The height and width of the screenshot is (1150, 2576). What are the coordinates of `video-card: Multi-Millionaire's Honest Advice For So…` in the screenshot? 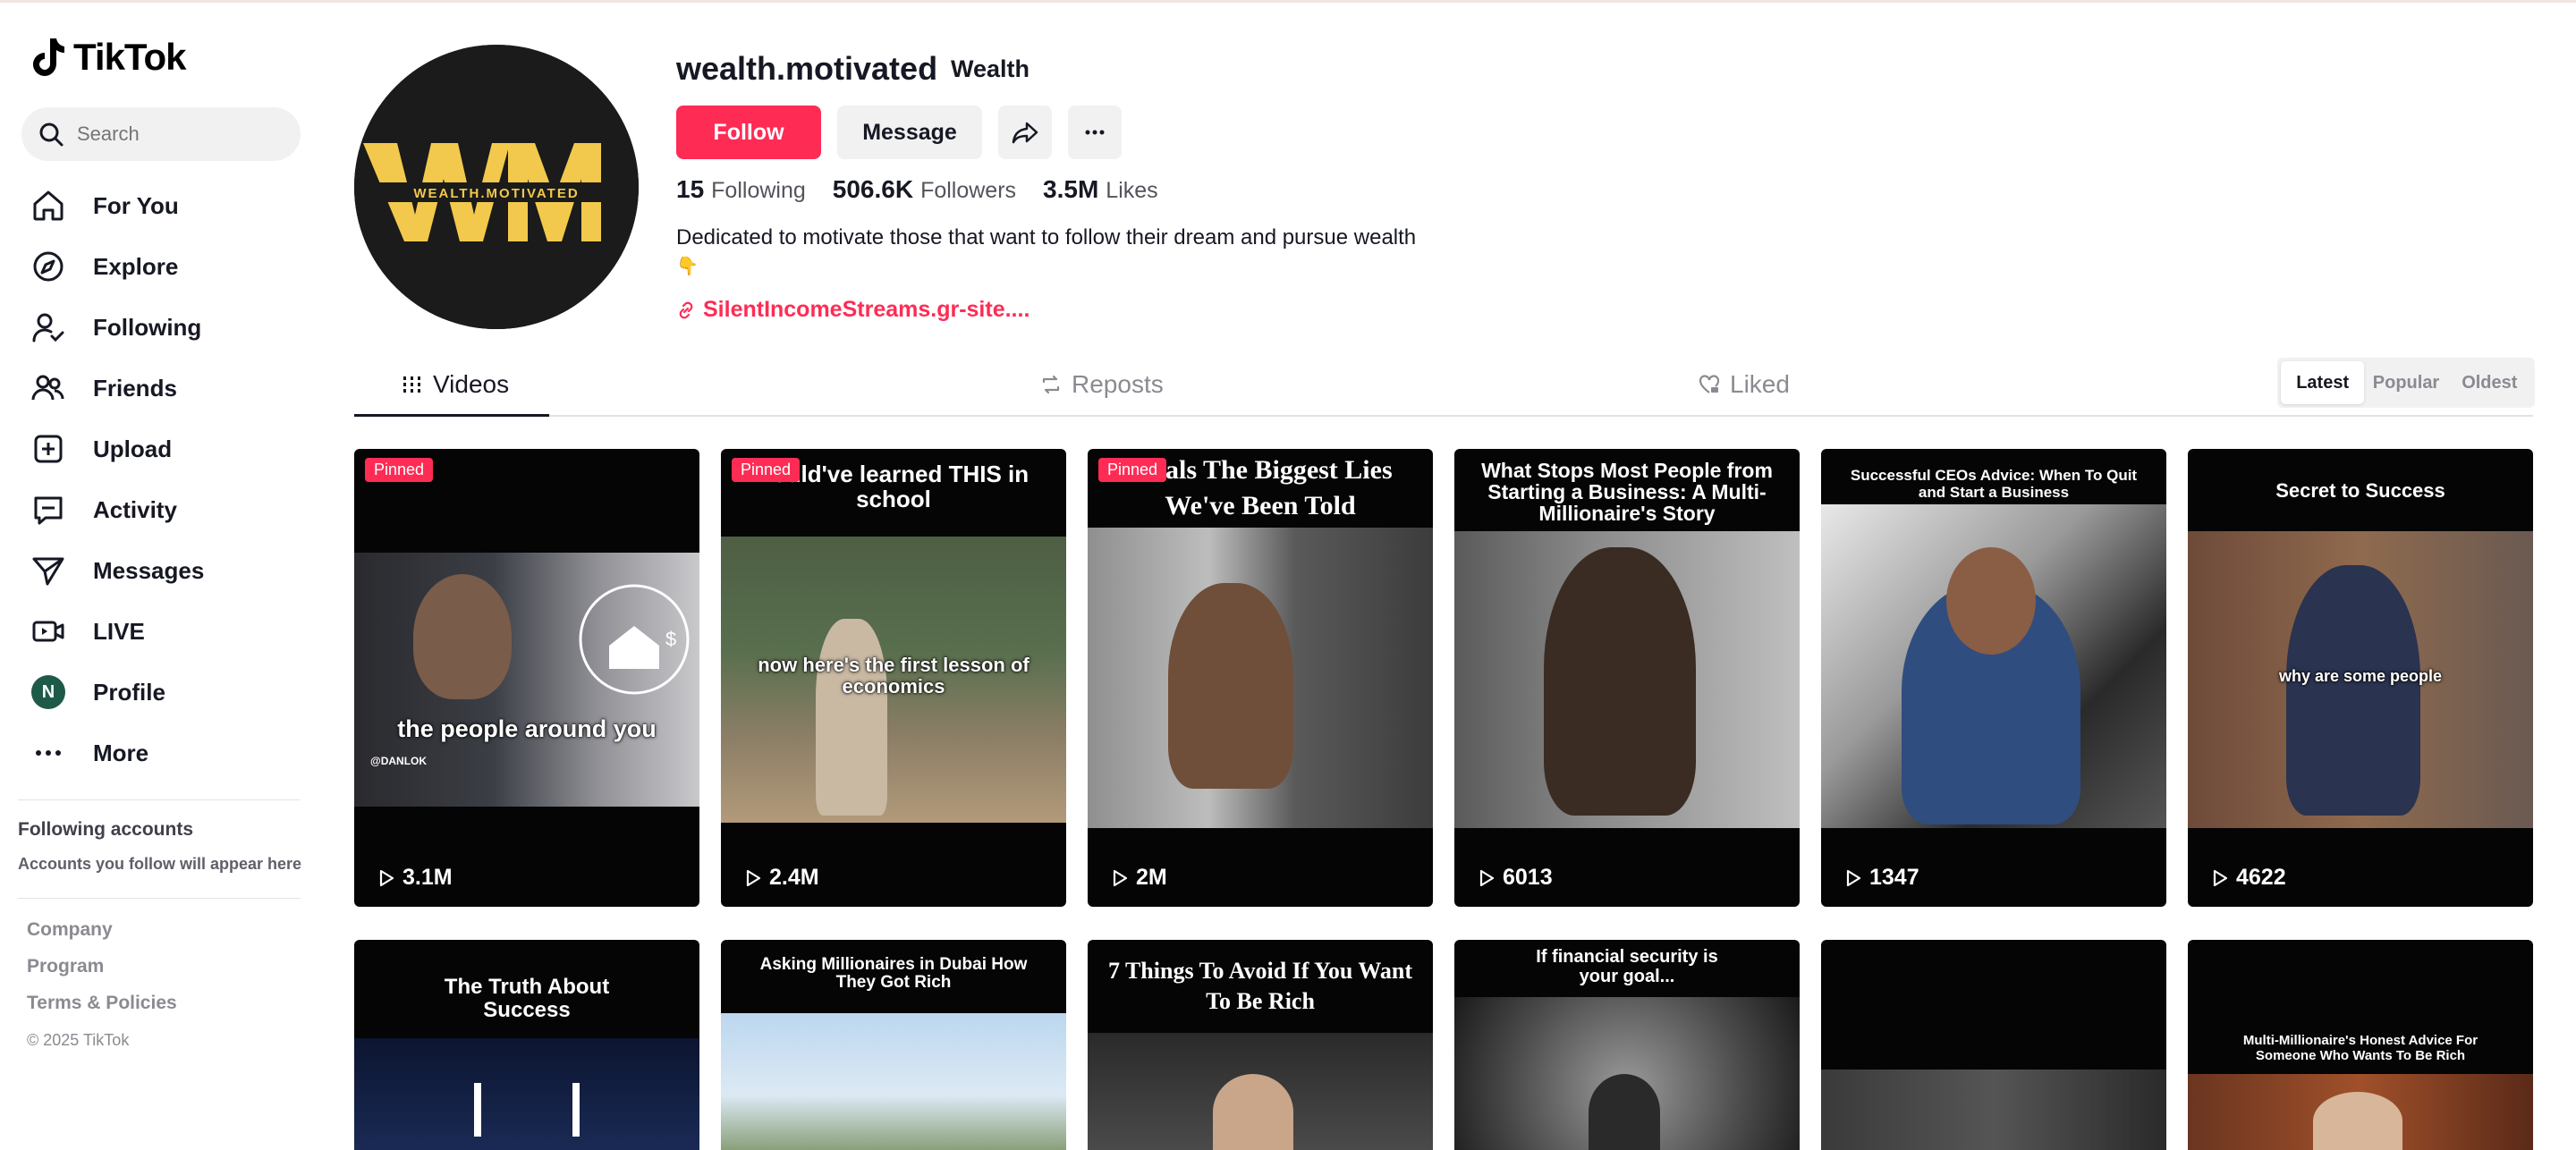 It's located at (2360, 1045).